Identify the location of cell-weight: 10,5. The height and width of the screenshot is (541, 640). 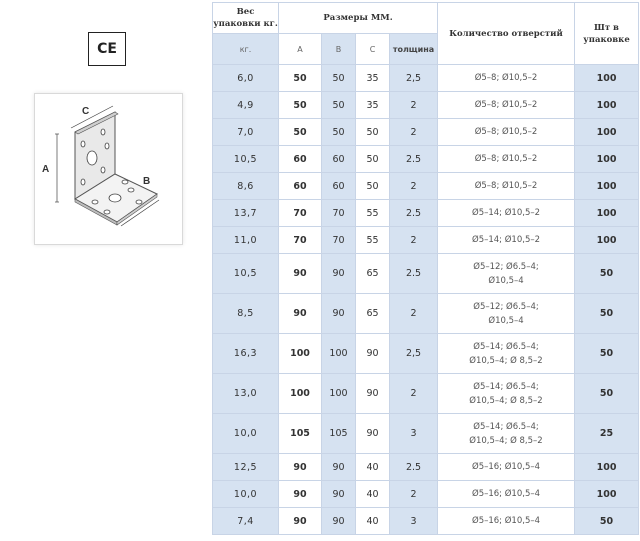
(245, 159).